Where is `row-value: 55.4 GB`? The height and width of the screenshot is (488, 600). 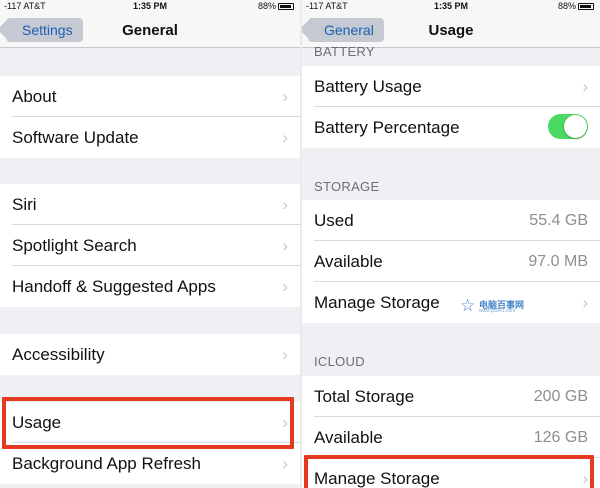
row-value: 55.4 GB is located at coordinates (558, 220).